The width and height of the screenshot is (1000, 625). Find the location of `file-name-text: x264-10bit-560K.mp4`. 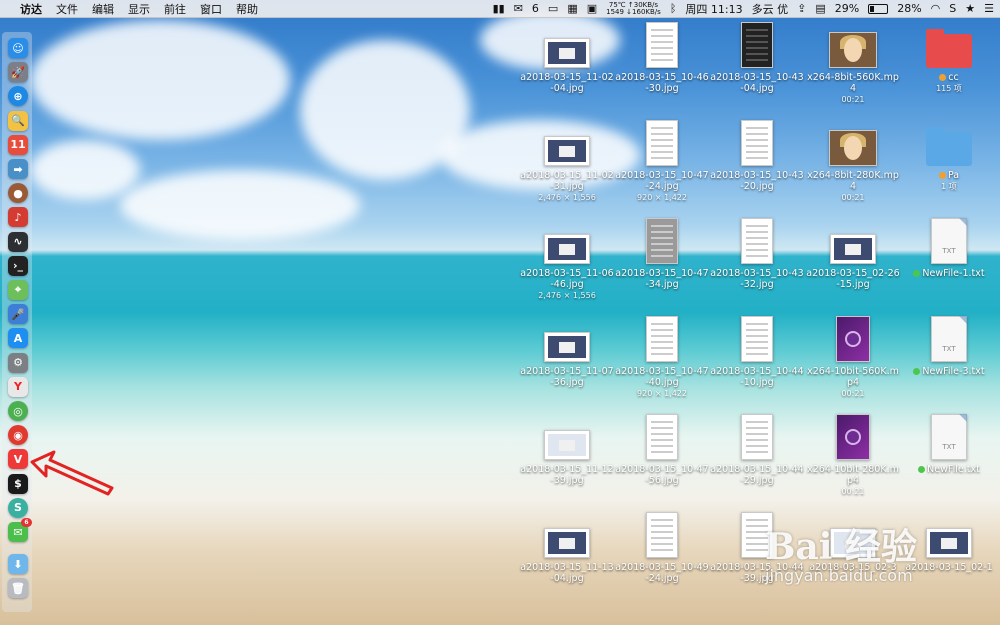

file-name-text: x264-10bit-560K.mp4 is located at coordinates (853, 377).